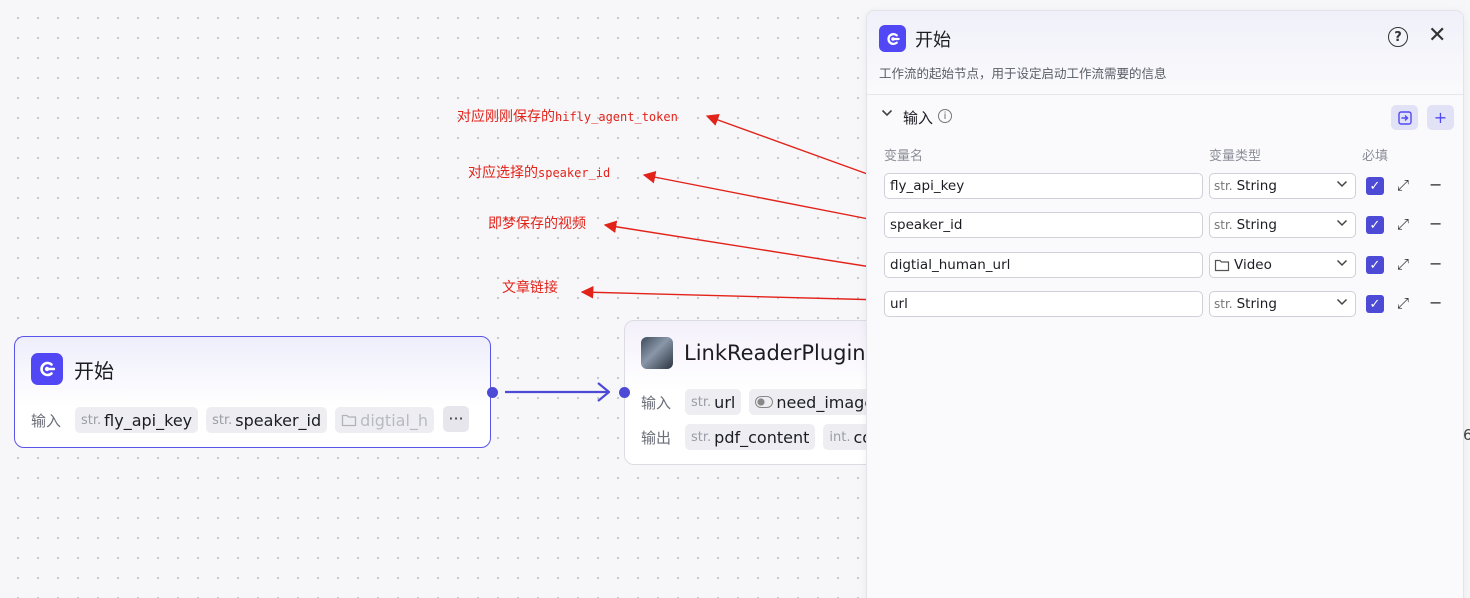 This screenshot has height=598, width=1470. I want to click on variable-type-select: Video, so click(1282, 265).